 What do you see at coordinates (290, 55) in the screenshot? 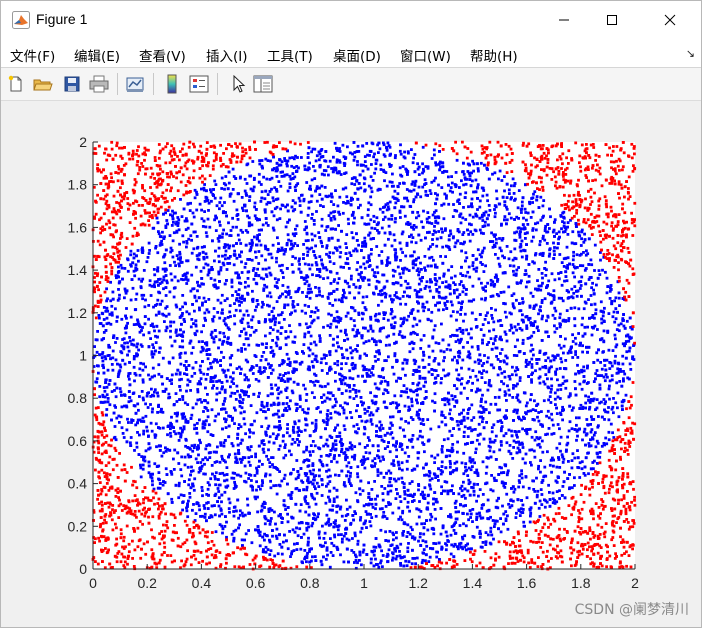
I see `menu-tools: 工具(T)` at bounding box center [290, 55].